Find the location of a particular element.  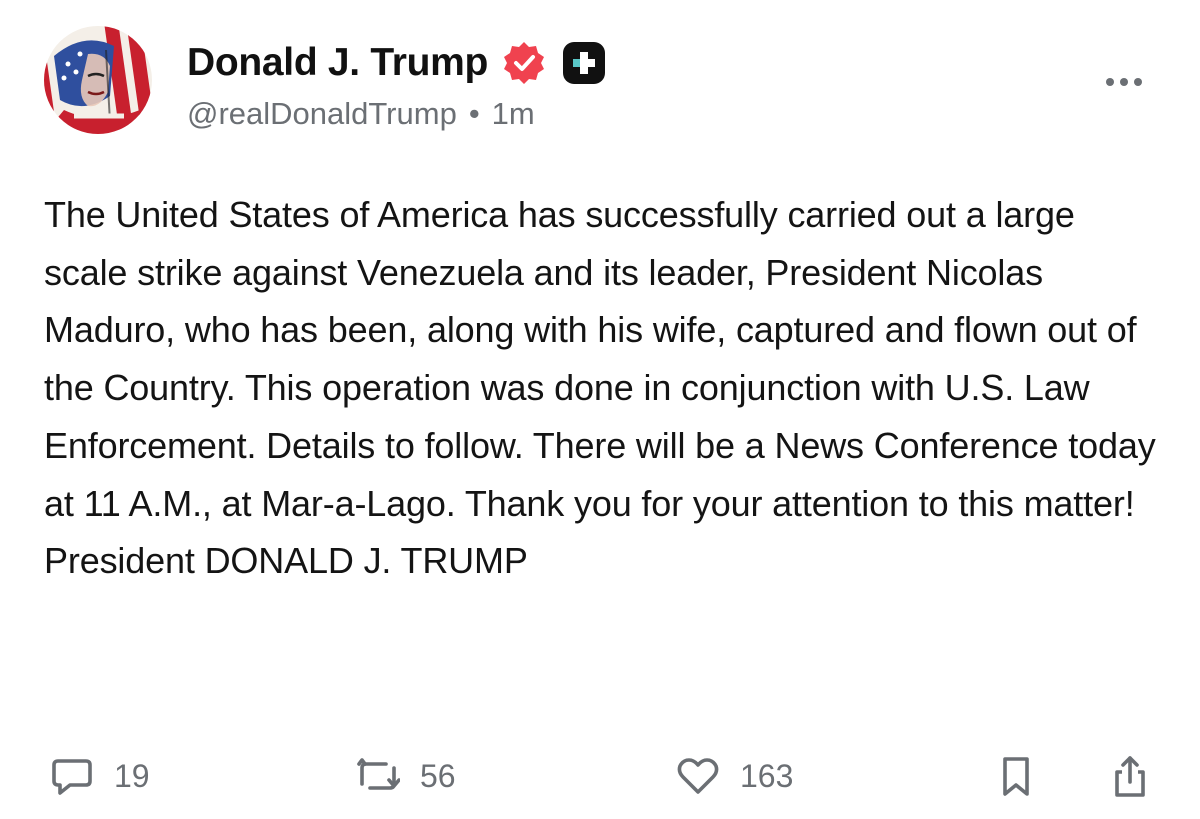

reply-button: 19 is located at coordinates (100, 776).